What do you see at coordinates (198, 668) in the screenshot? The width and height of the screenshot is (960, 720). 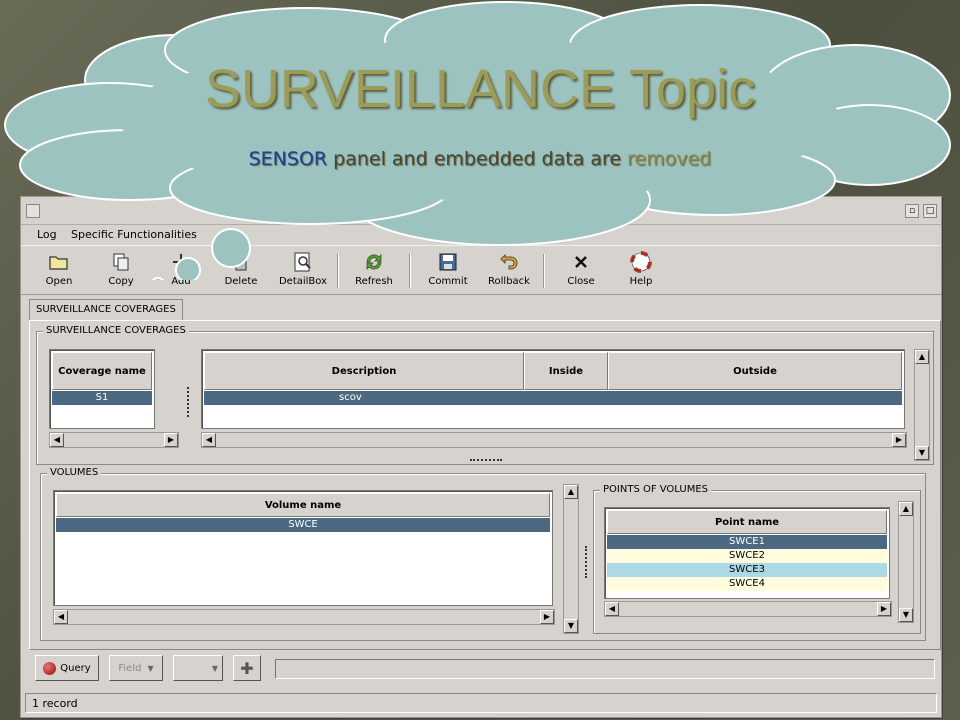 I see `operator-dropdown: ▼` at bounding box center [198, 668].